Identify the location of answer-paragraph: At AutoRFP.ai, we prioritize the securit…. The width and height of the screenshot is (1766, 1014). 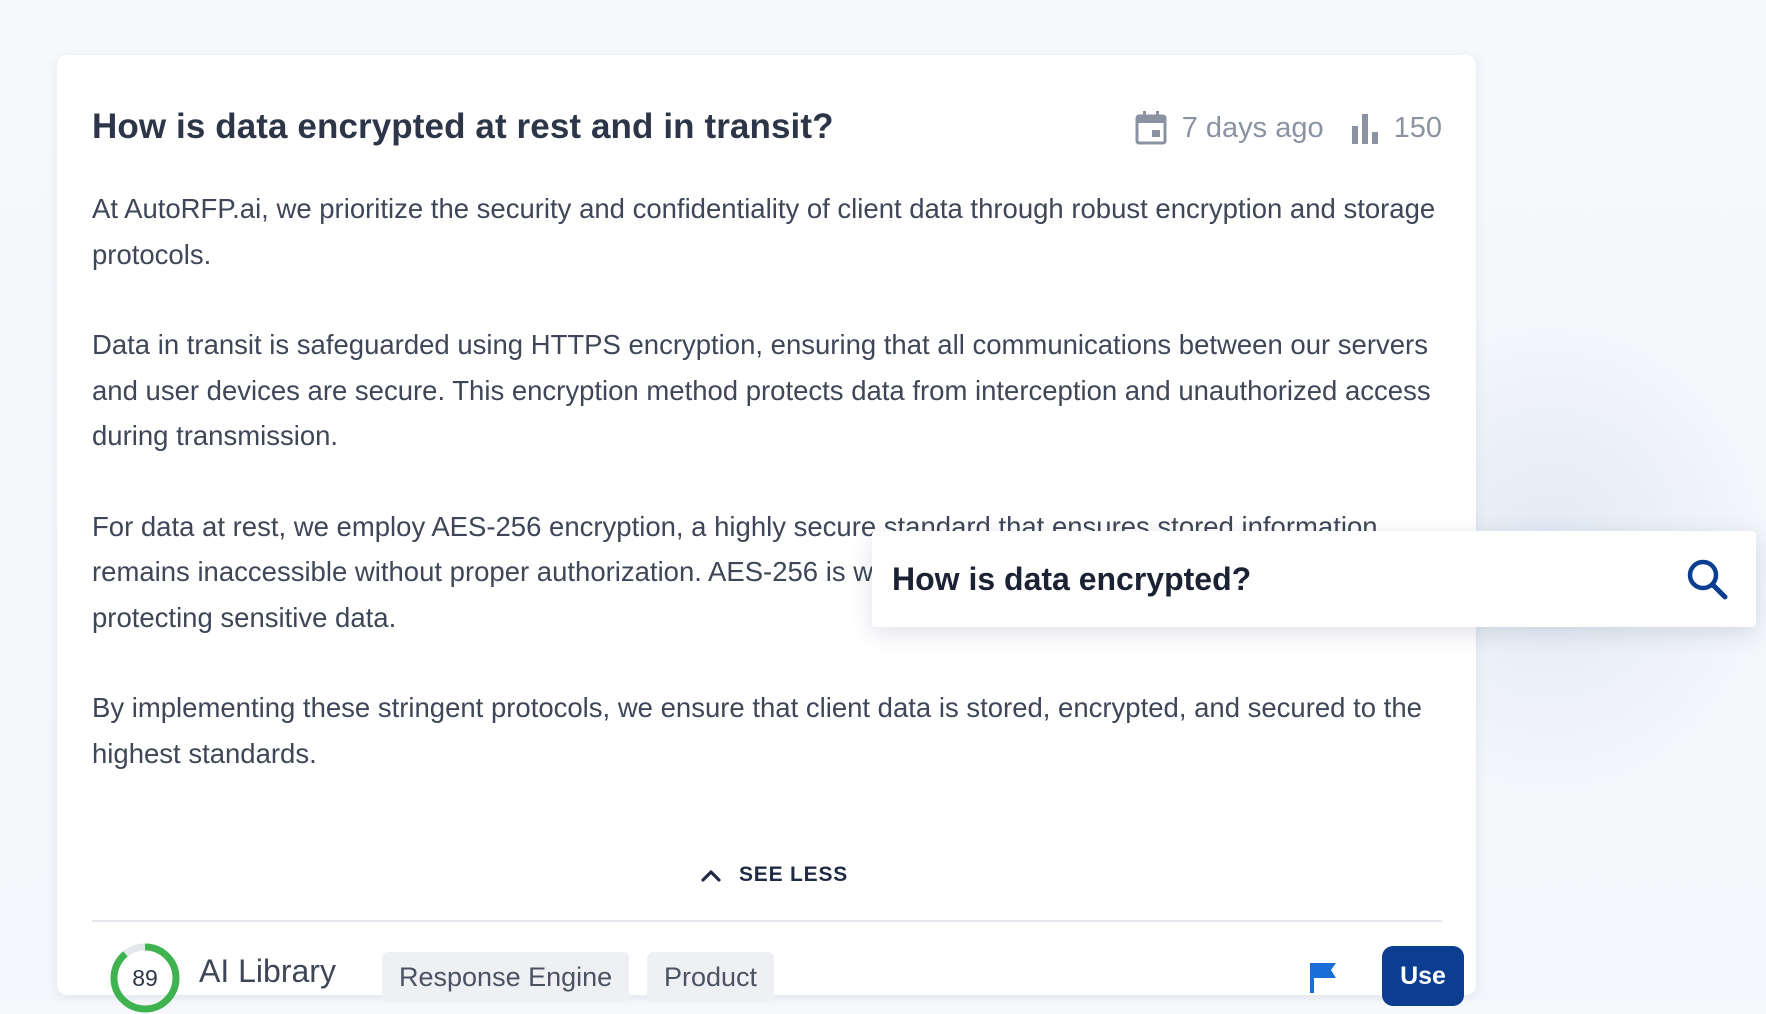
(764, 231).